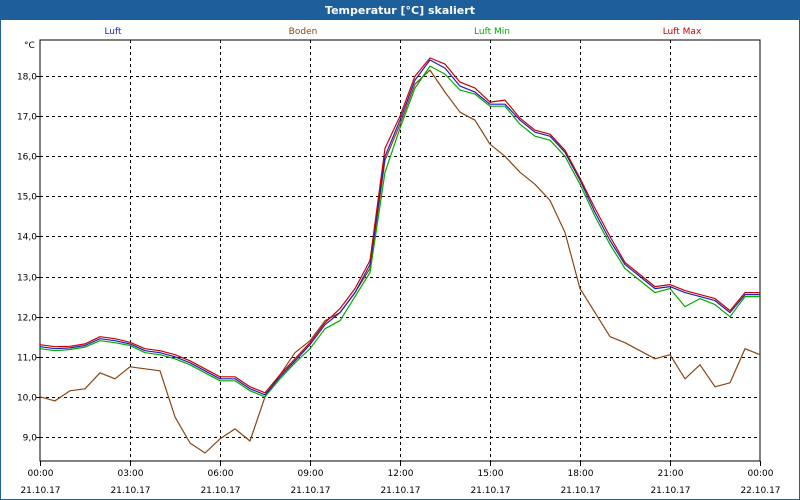 Image resolution: width=800 pixels, height=500 pixels. Describe the element at coordinates (492, 32) in the screenshot. I see `legend-entry-2: Luft Min` at that location.